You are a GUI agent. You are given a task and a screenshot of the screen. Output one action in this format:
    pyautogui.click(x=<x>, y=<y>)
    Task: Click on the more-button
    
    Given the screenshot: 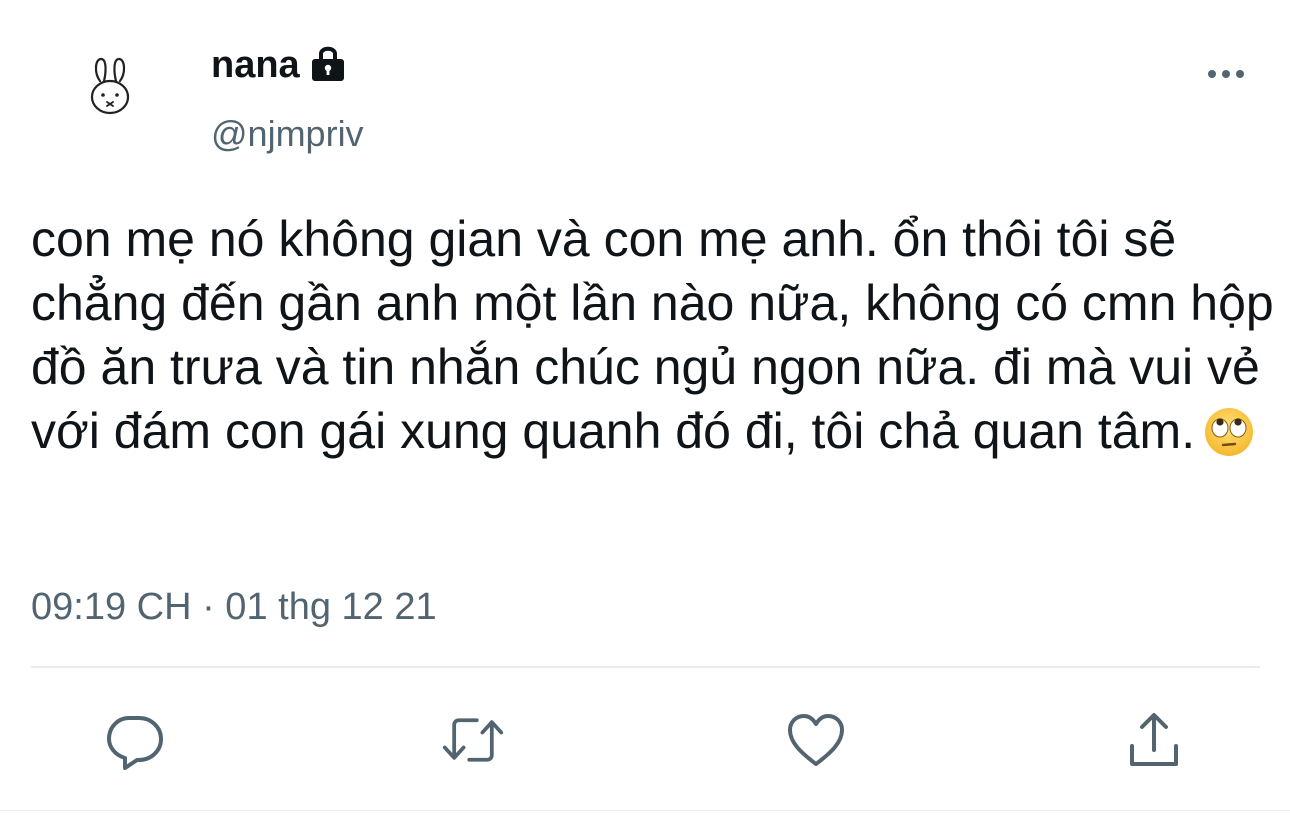 What is the action you would take?
    pyautogui.click(x=1226, y=74)
    